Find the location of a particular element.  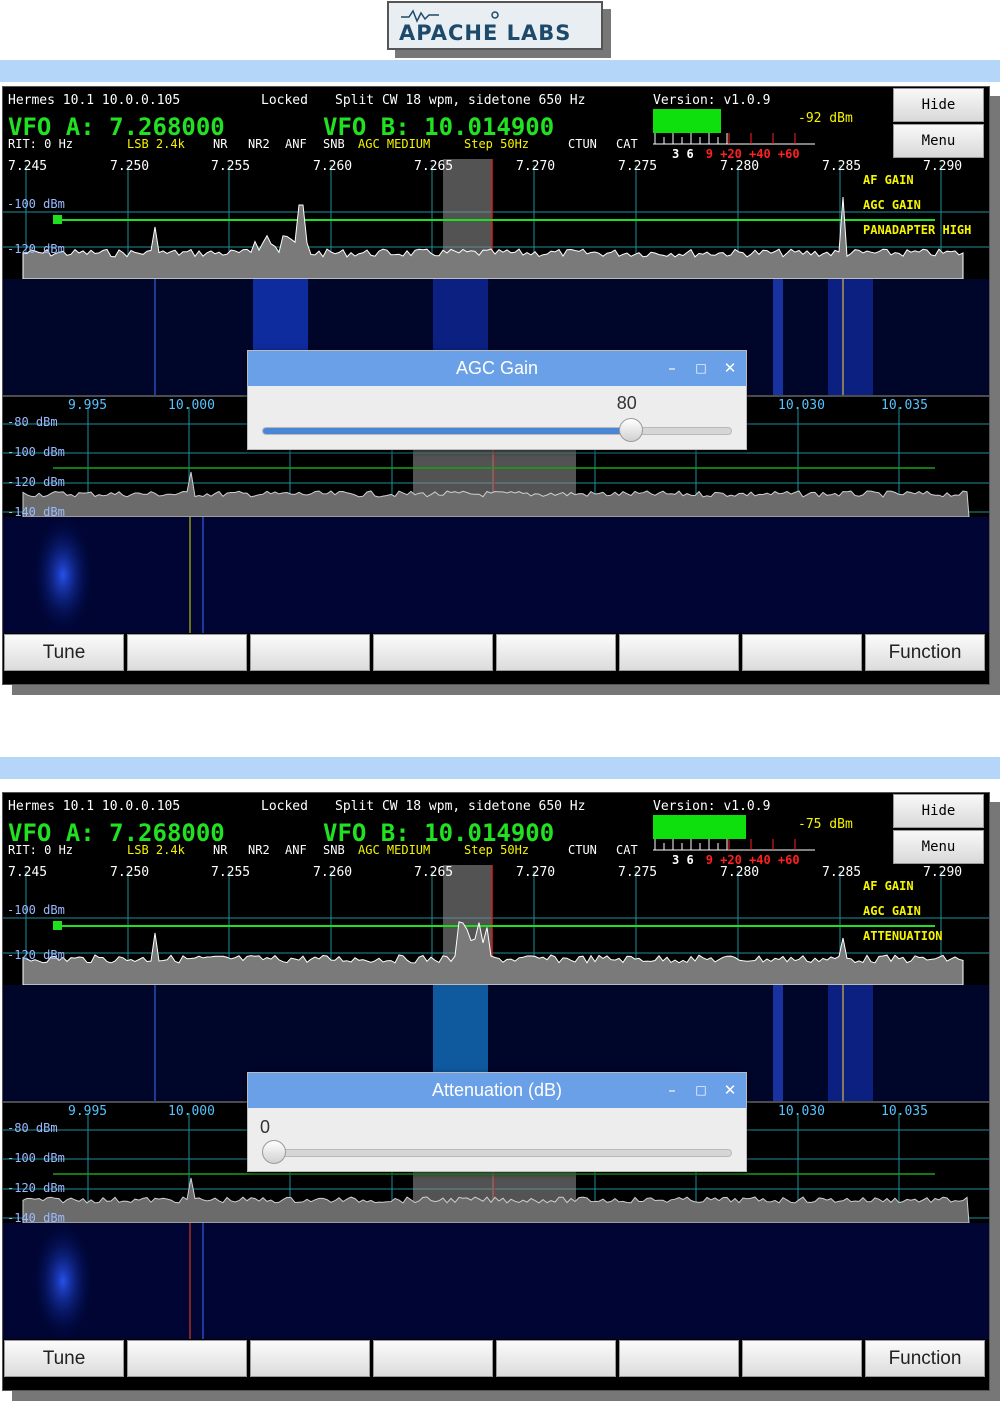

spectrum-trace is located at coordinates (493, 238).